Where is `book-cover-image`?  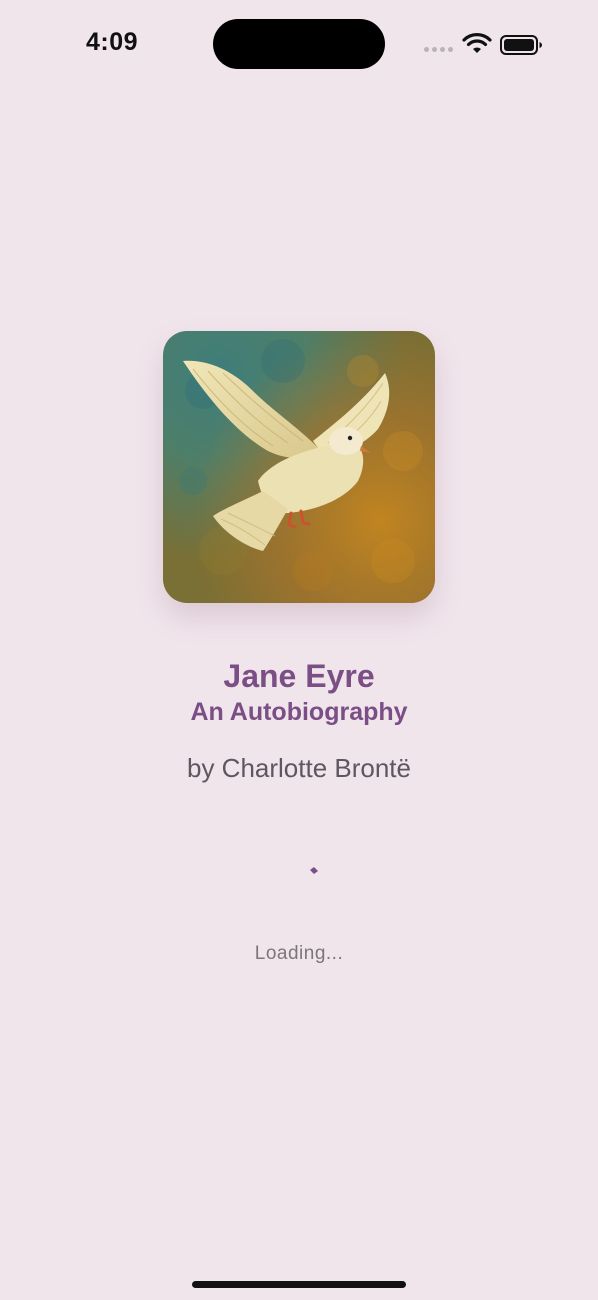 book-cover-image is located at coordinates (299, 467).